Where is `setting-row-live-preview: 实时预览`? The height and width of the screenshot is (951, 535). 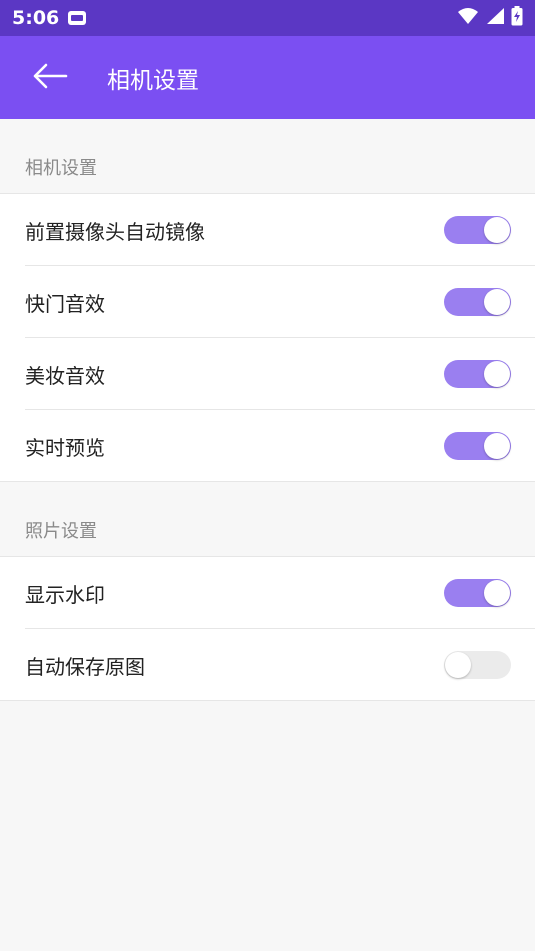
setting-row-live-preview: 实时预览 is located at coordinates (267, 446).